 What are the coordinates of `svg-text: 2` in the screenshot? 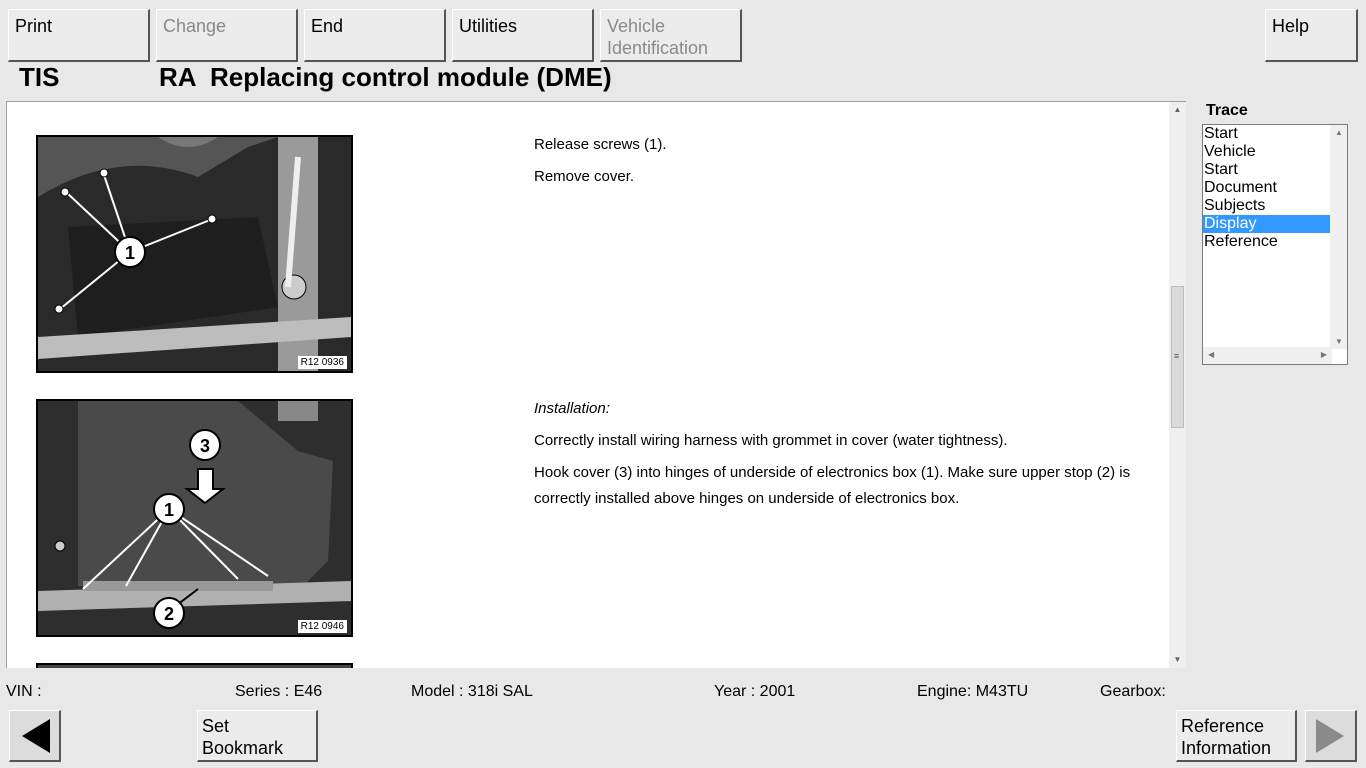 It's located at (169, 614).